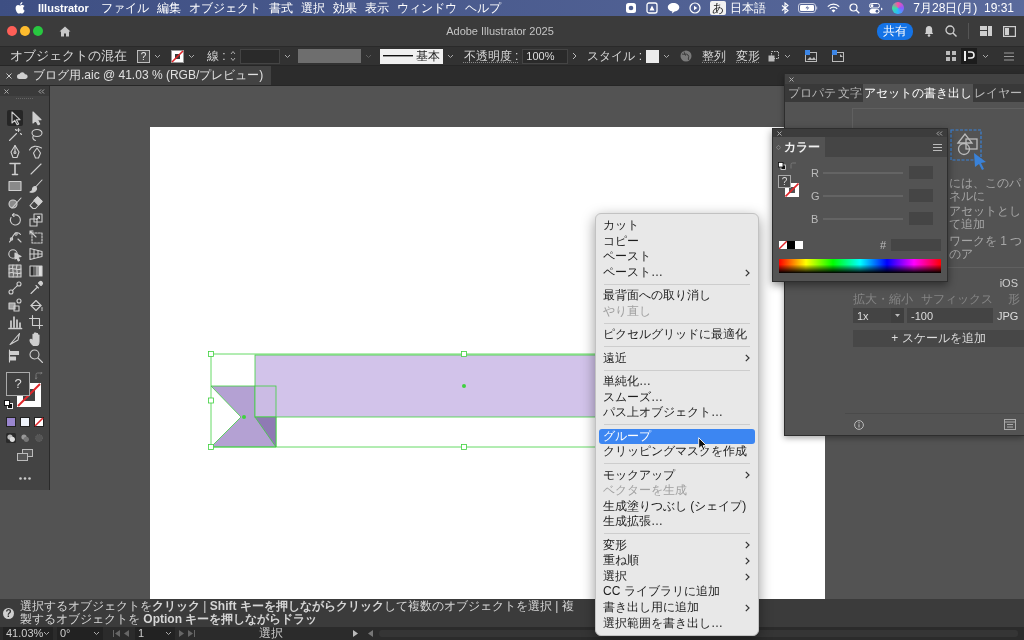 Image resolution: width=1024 pixels, height=640 pixels. What do you see at coordinates (14, 135) in the screenshot?
I see `magic-wand-icon` at bounding box center [14, 135].